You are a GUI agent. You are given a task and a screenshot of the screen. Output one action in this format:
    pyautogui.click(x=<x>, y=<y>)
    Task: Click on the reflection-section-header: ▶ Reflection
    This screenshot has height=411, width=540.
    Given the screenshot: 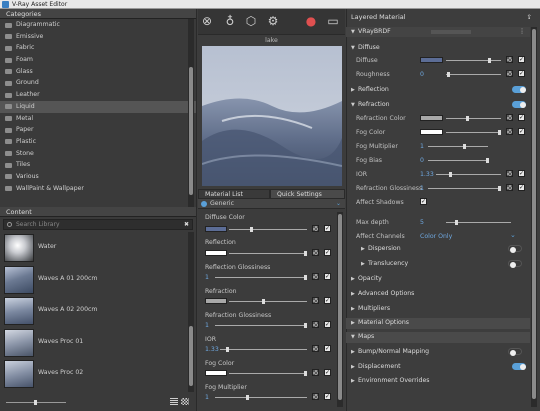 What is the action you would take?
    pyautogui.click(x=438, y=90)
    